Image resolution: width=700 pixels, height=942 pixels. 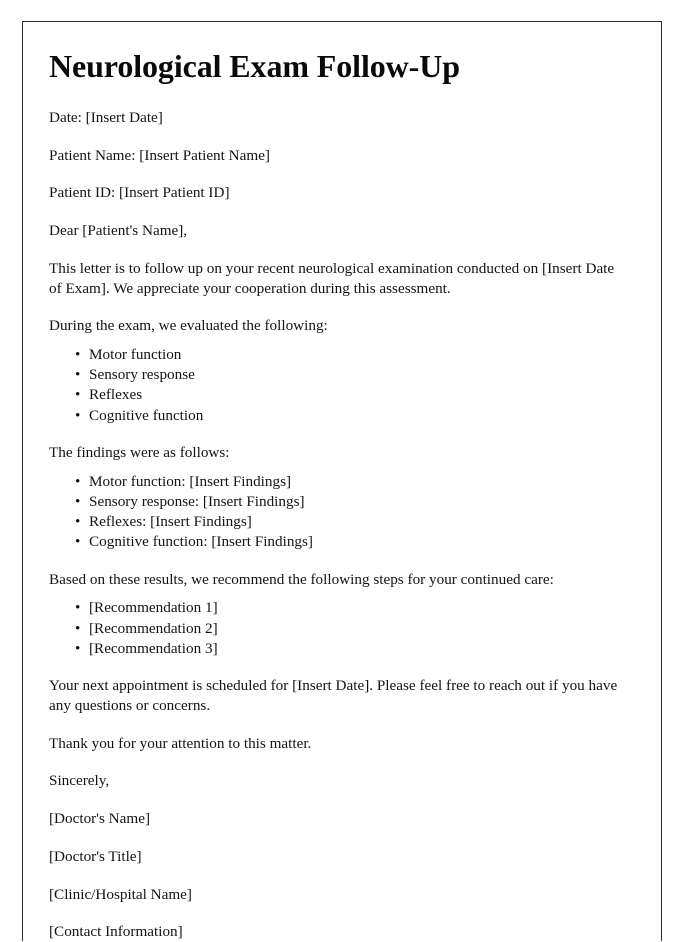 I want to click on list-item: • Sensory response, so click(x=336, y=375).